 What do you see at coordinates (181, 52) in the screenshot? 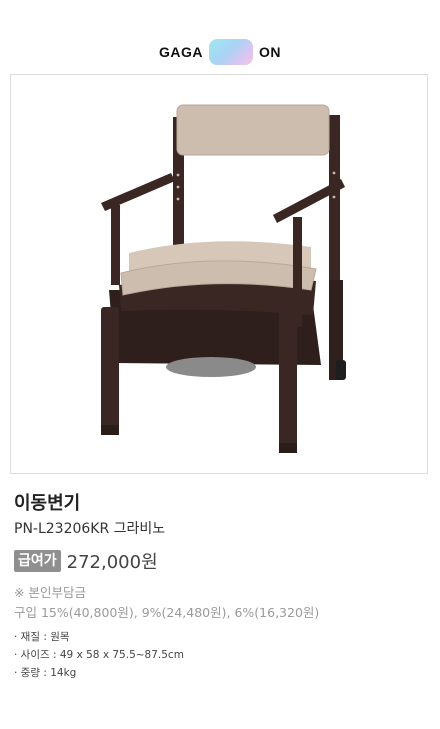
I see `logo-text-left: GAGA` at bounding box center [181, 52].